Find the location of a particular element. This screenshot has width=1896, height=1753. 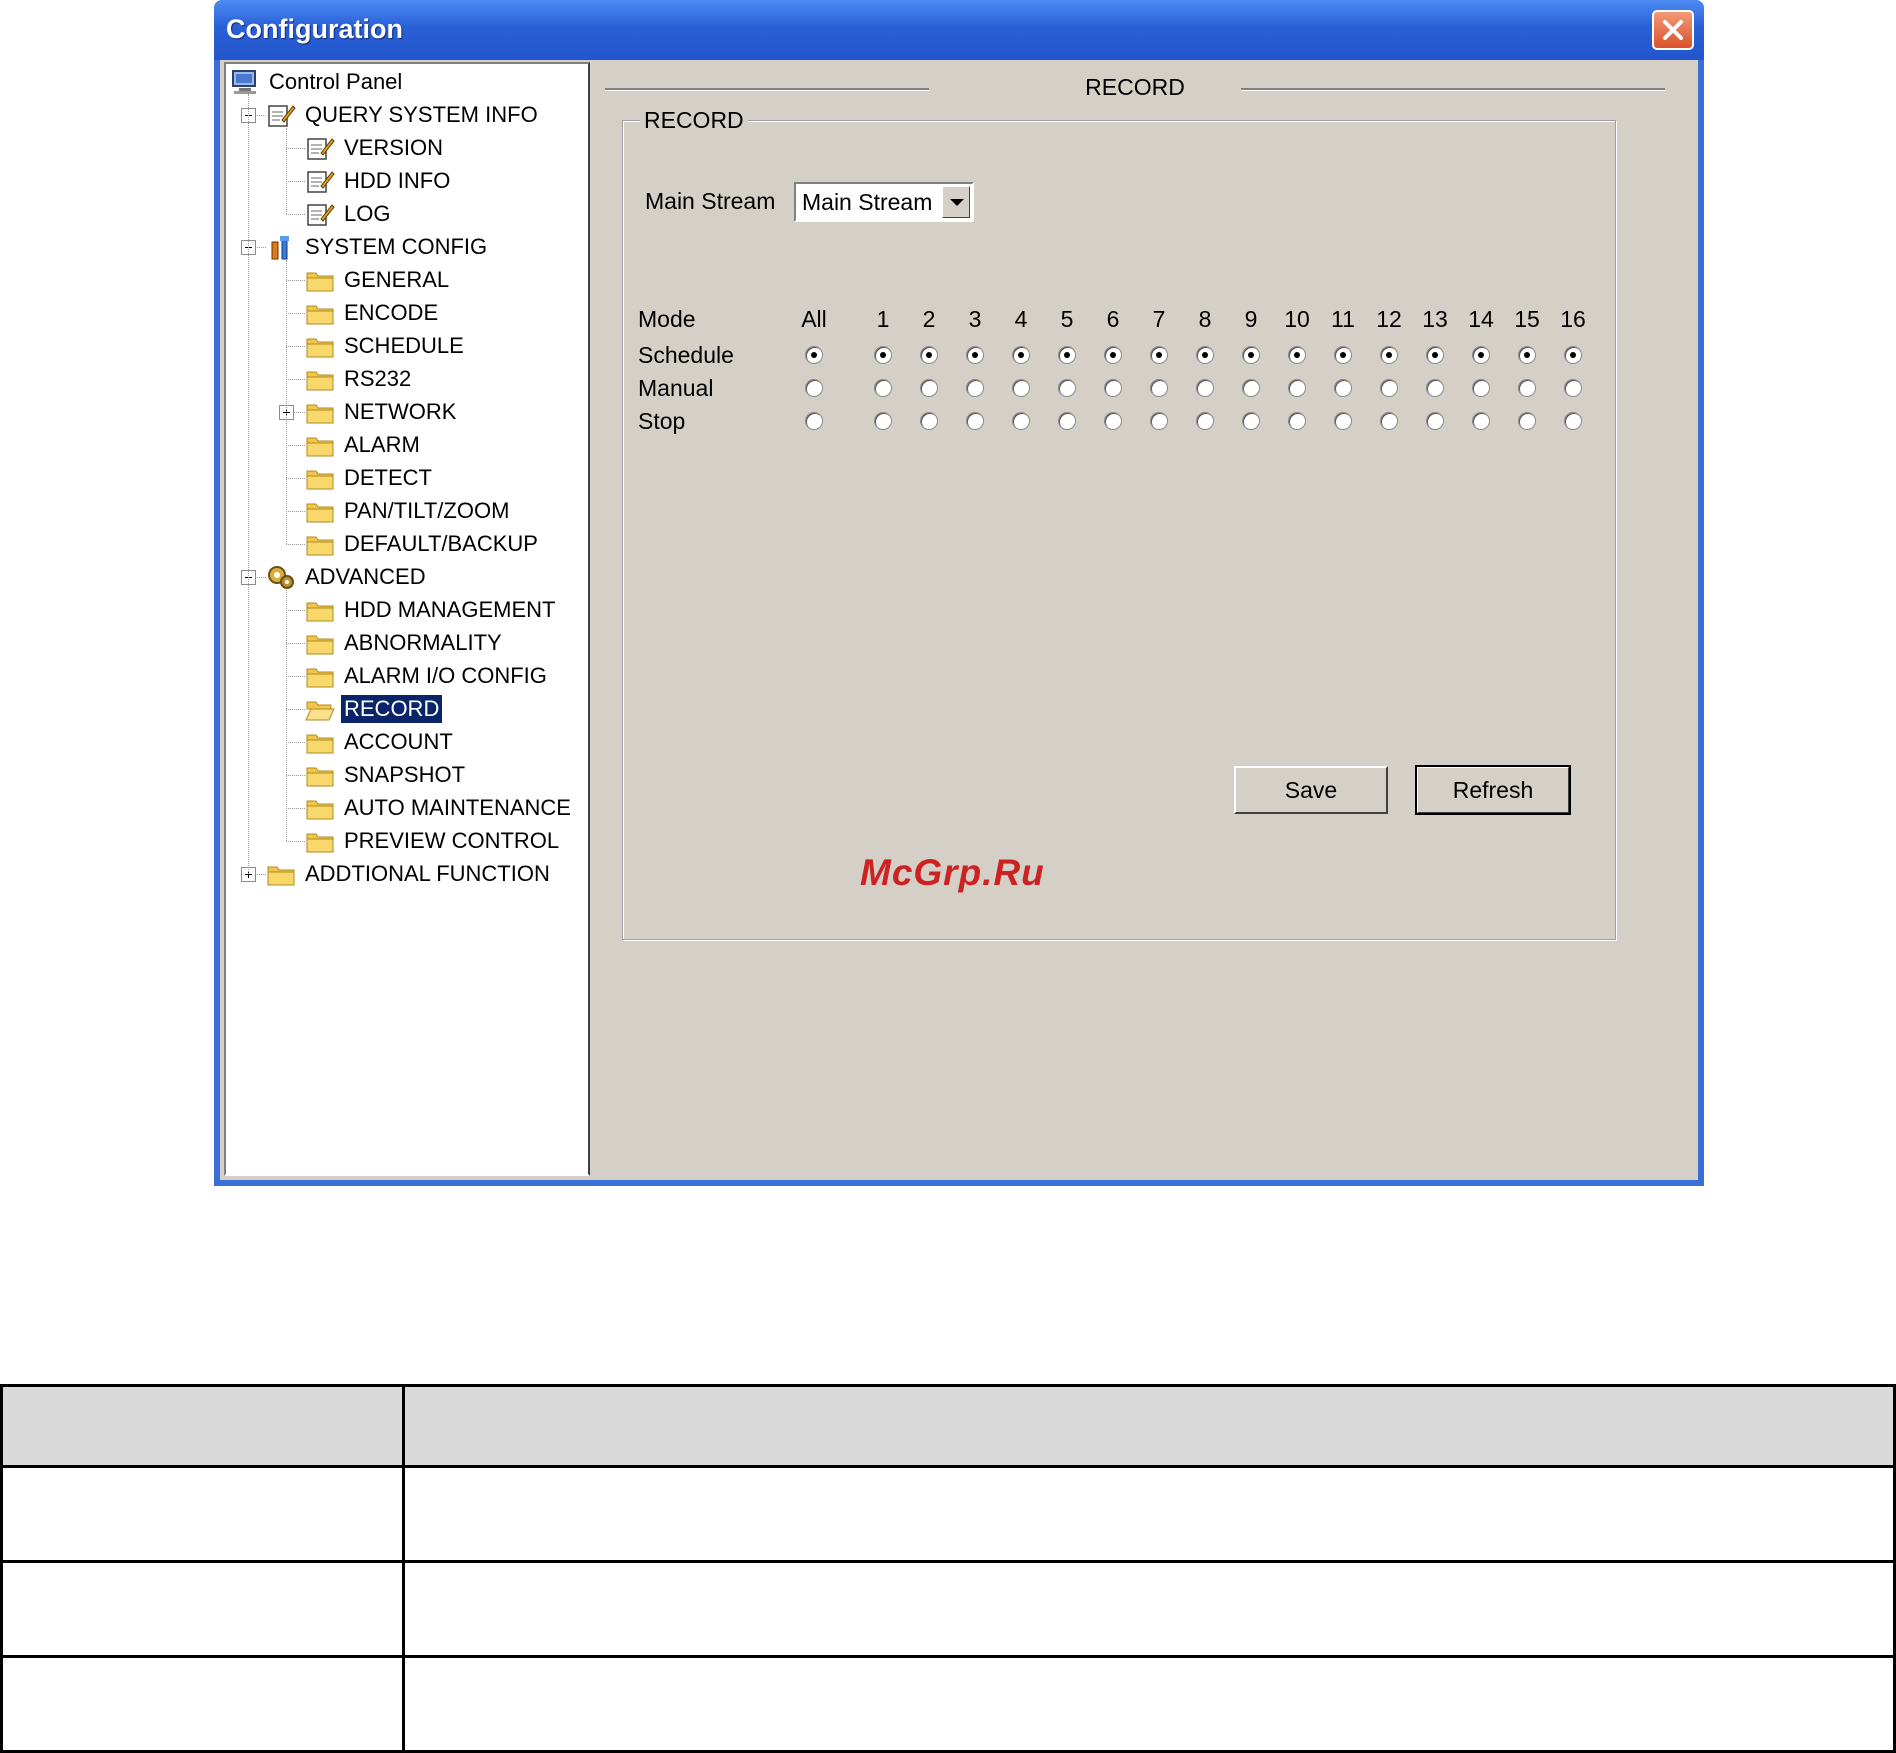

tree-item-hdd-info: HDD INFO is located at coordinates (379, 181).